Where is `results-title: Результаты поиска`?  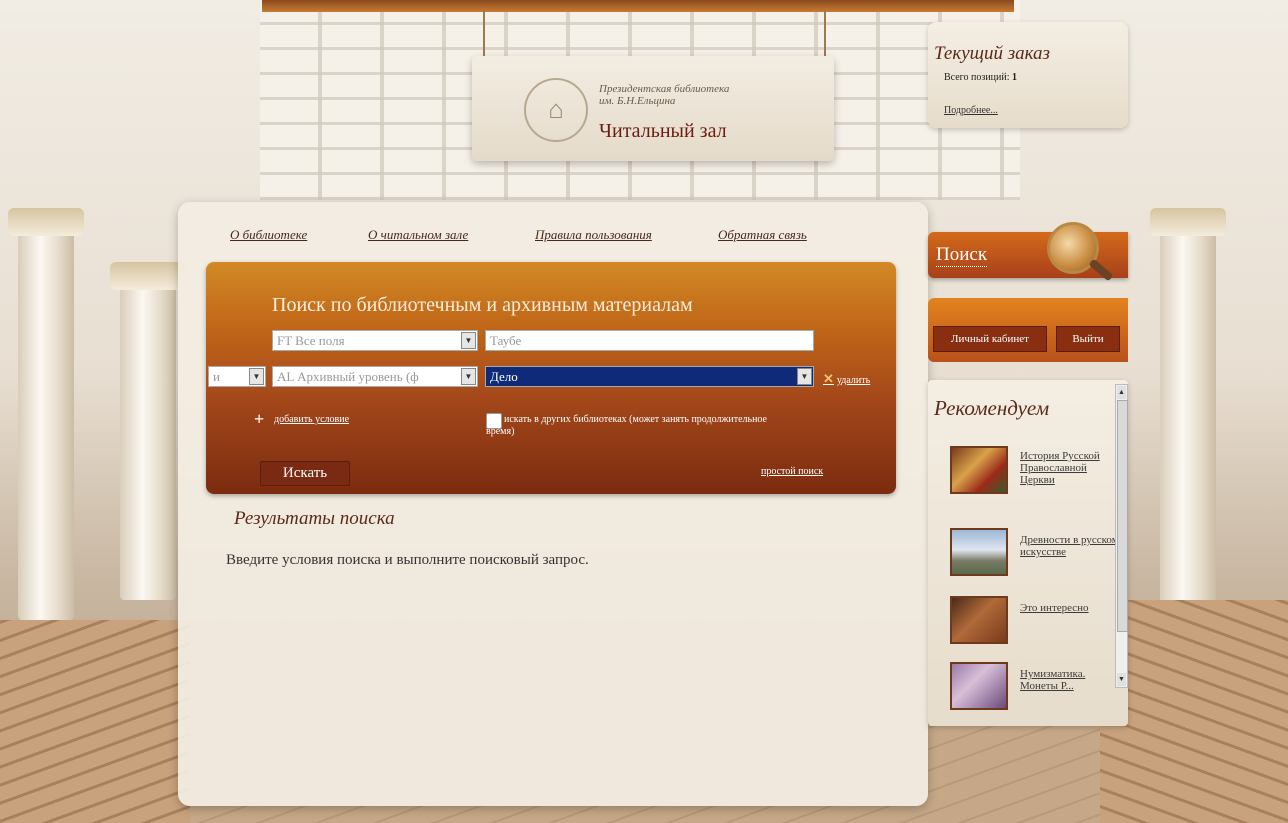 results-title: Результаты поиска is located at coordinates (314, 518).